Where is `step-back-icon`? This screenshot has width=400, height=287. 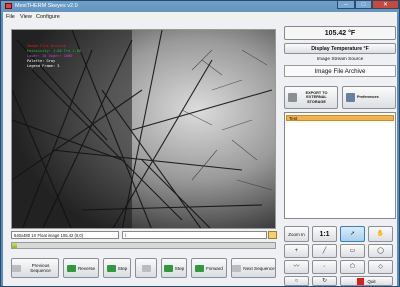
step-back-icon is located at coordinates (111, 268).